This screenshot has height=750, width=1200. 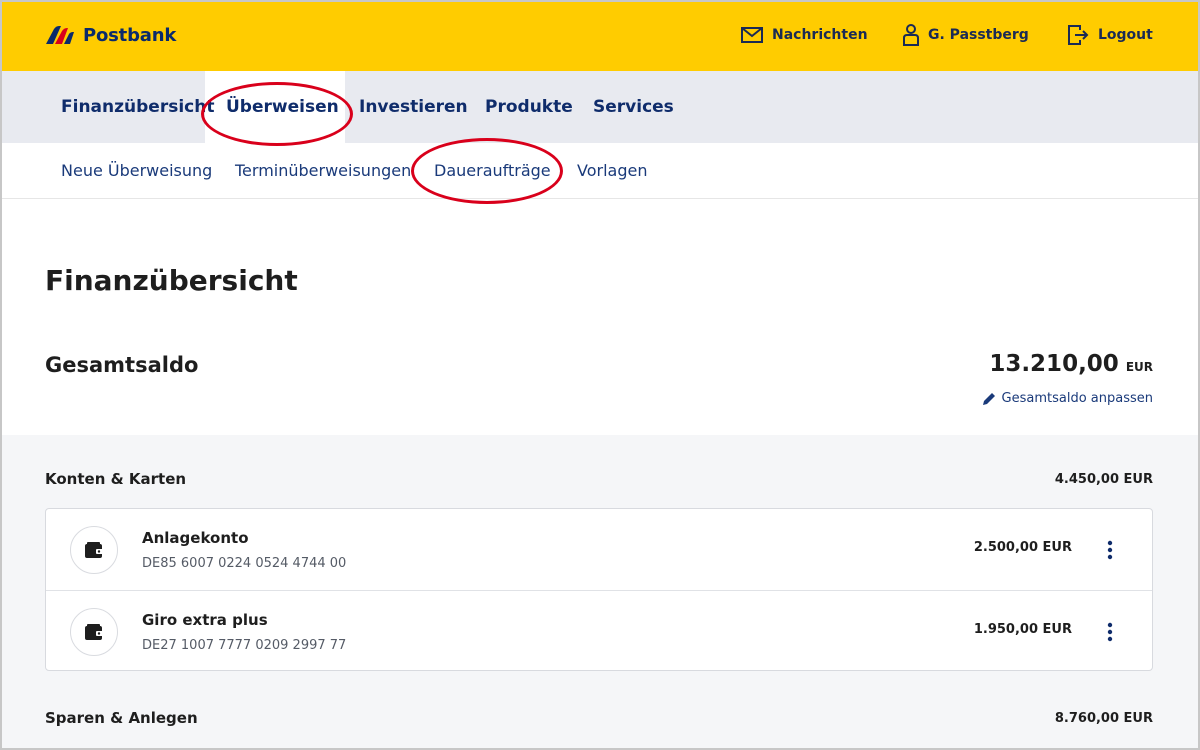 I want to click on group-header-sparen: Sparen & Anlegen 8.760,00 EUR, so click(x=599, y=718).